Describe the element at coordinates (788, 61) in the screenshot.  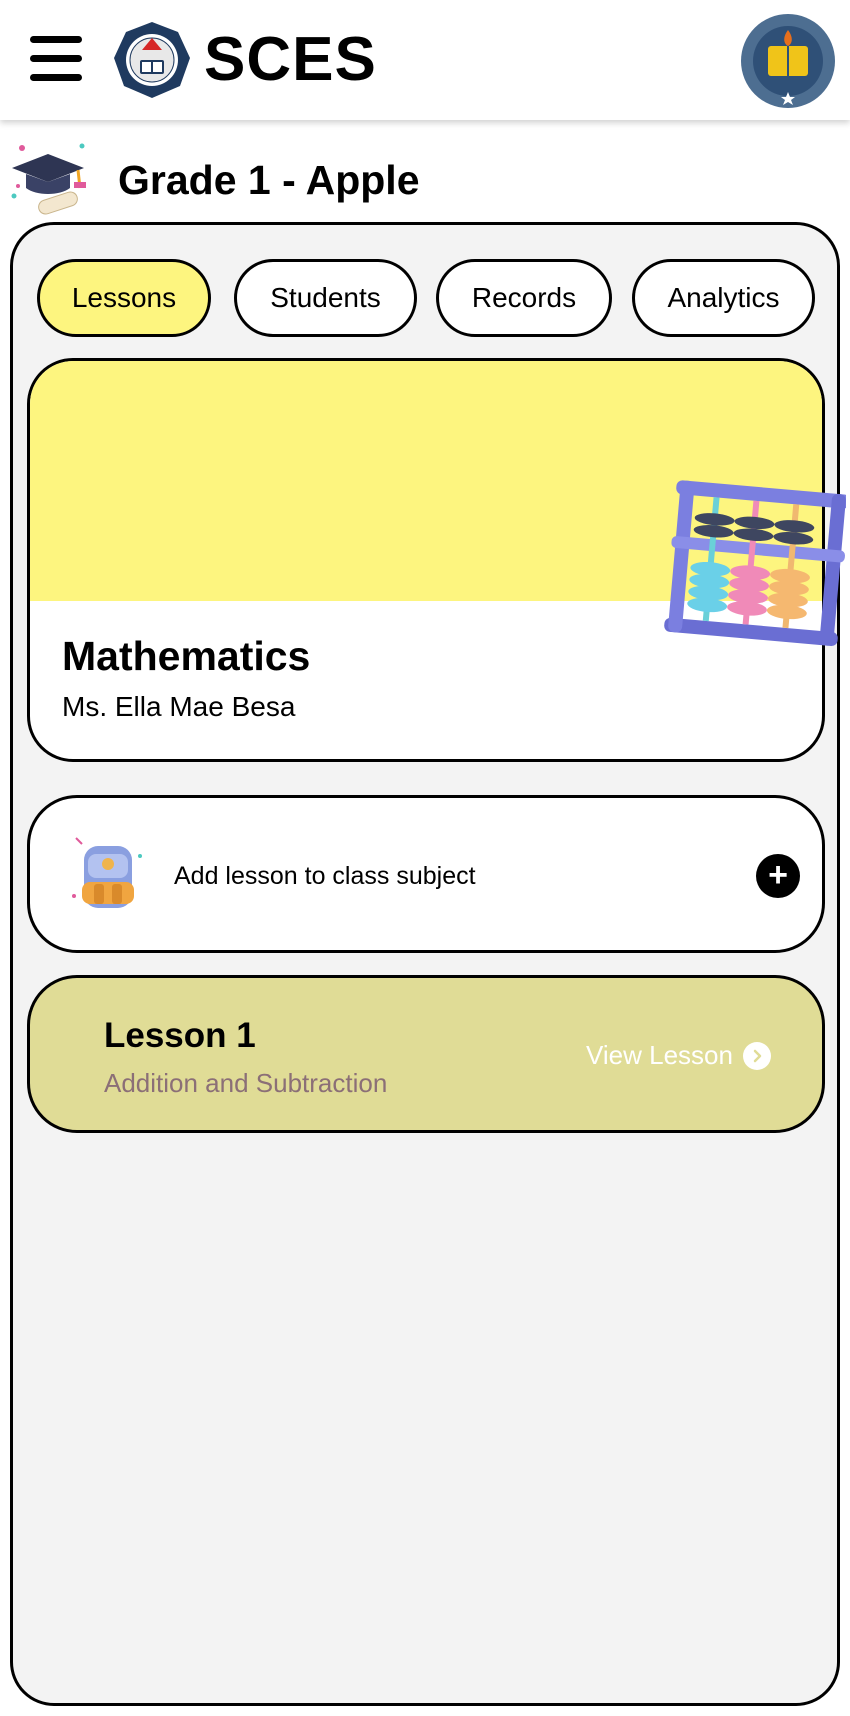
I see `deped-seal-logo` at that location.